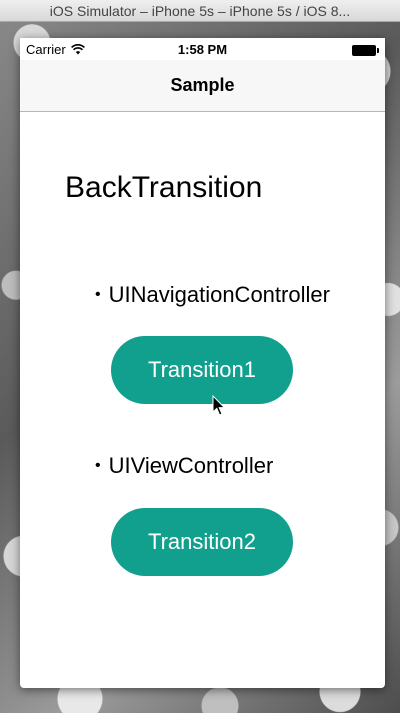  I want to click on battery-icon, so click(365, 50).